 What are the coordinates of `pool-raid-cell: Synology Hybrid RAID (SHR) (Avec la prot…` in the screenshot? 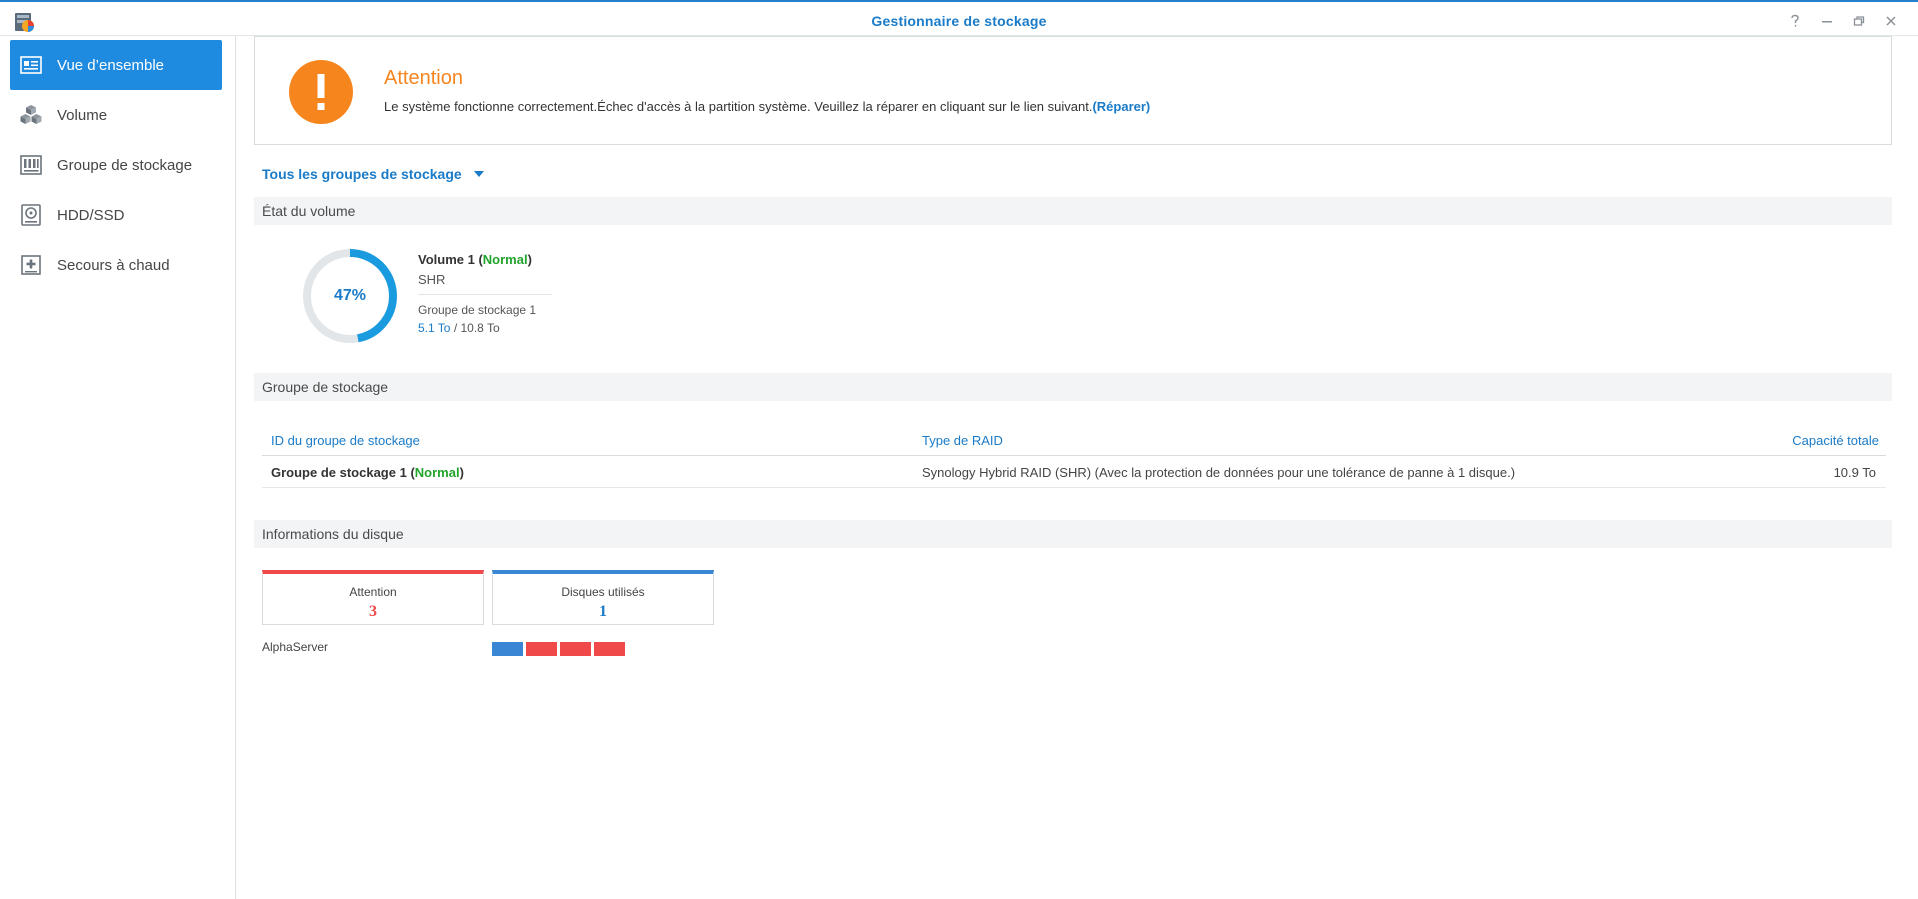 It's located at (1219, 472).